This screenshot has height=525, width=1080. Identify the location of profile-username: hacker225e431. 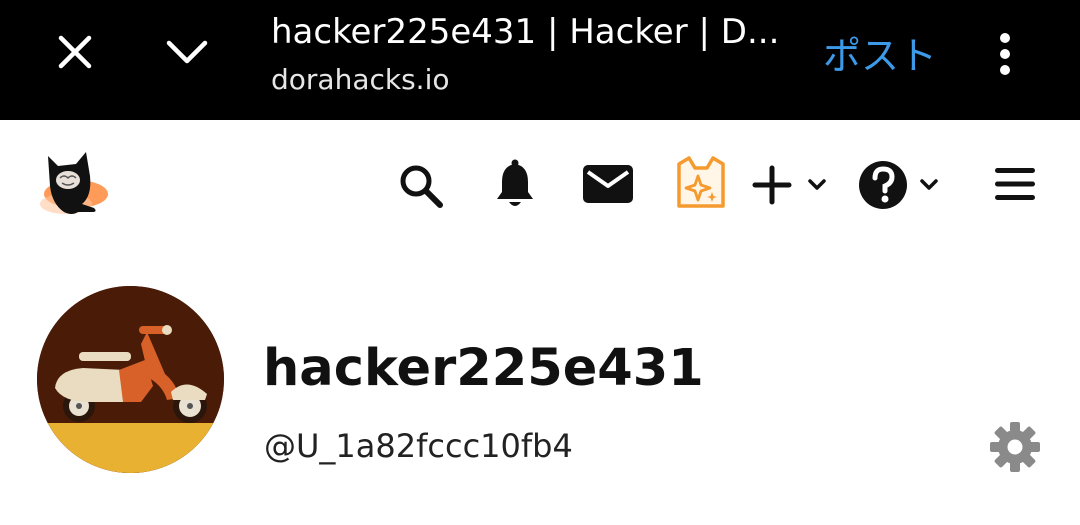
(483, 368).